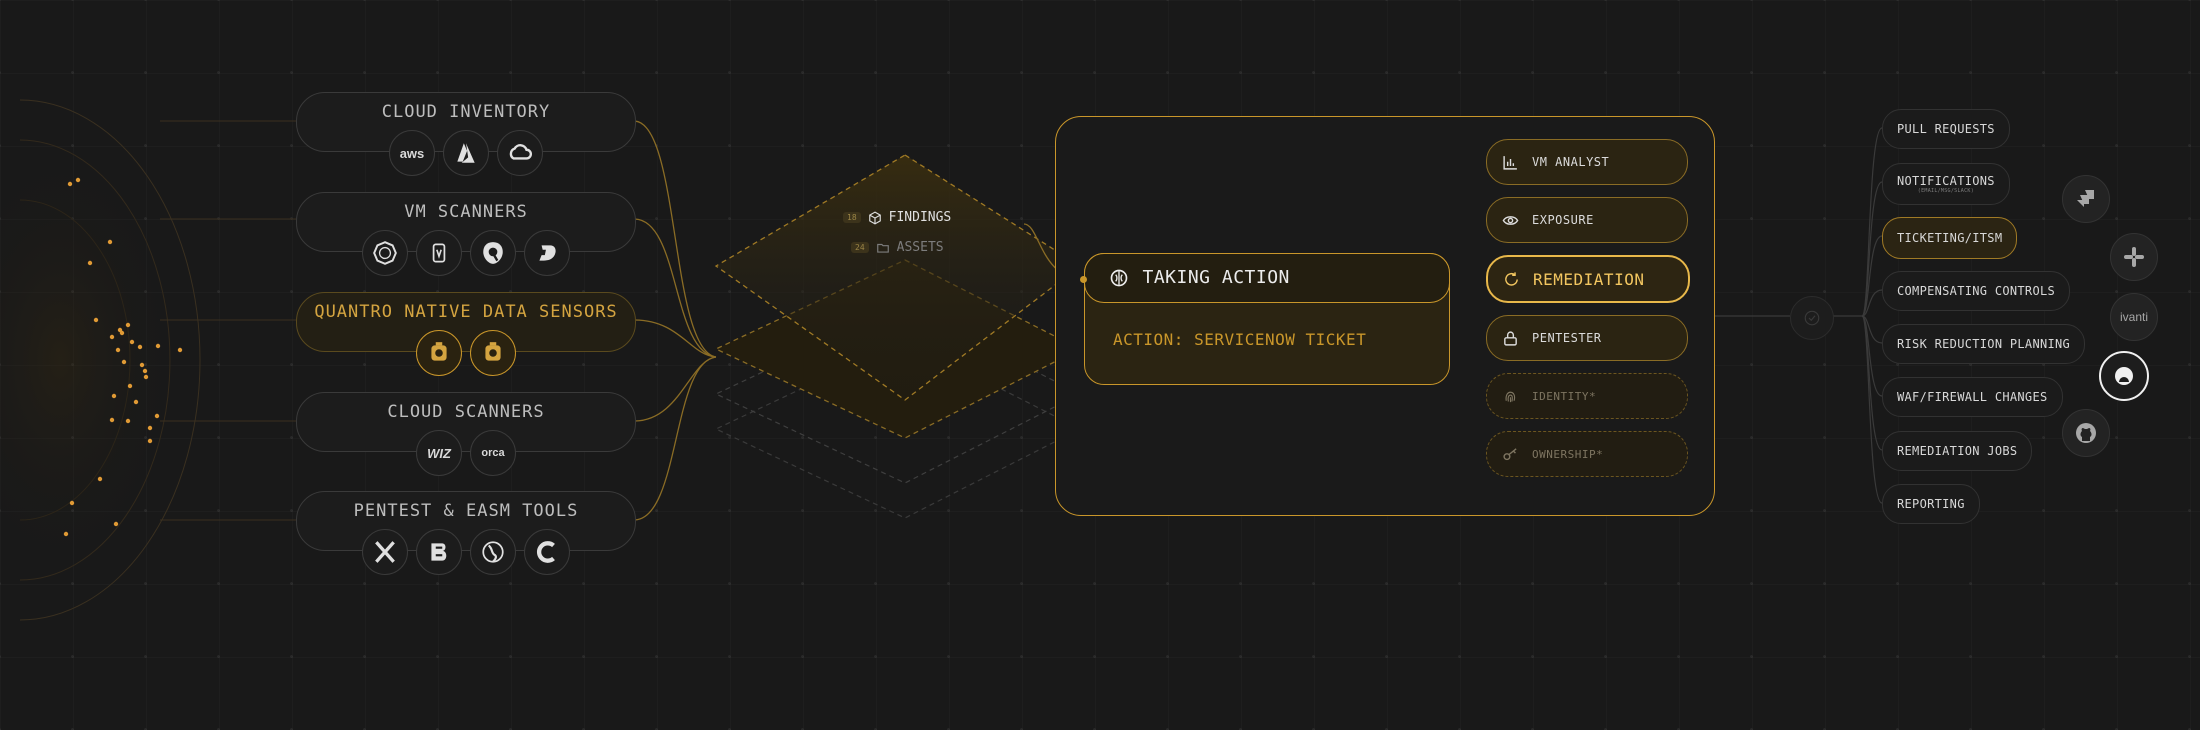 The width and height of the screenshot is (2200, 730). What do you see at coordinates (1984, 344) in the screenshot?
I see `output-risk-reduction-planning: RISK REDUCTION PLANNING` at bounding box center [1984, 344].